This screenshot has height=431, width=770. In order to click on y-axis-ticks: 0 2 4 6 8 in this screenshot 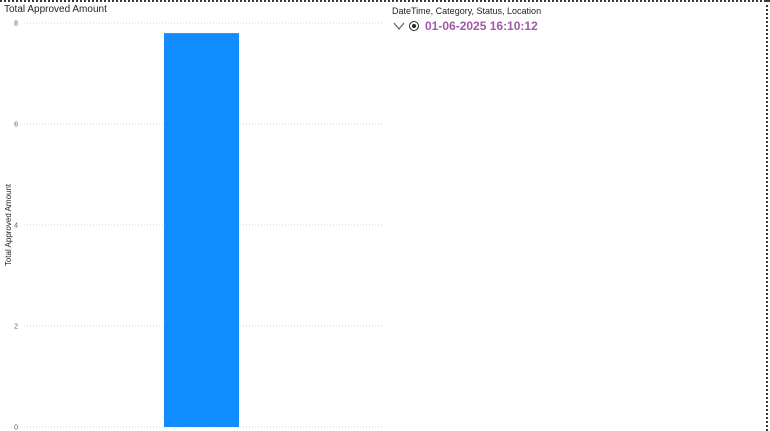, I will do `click(16, 226)`.